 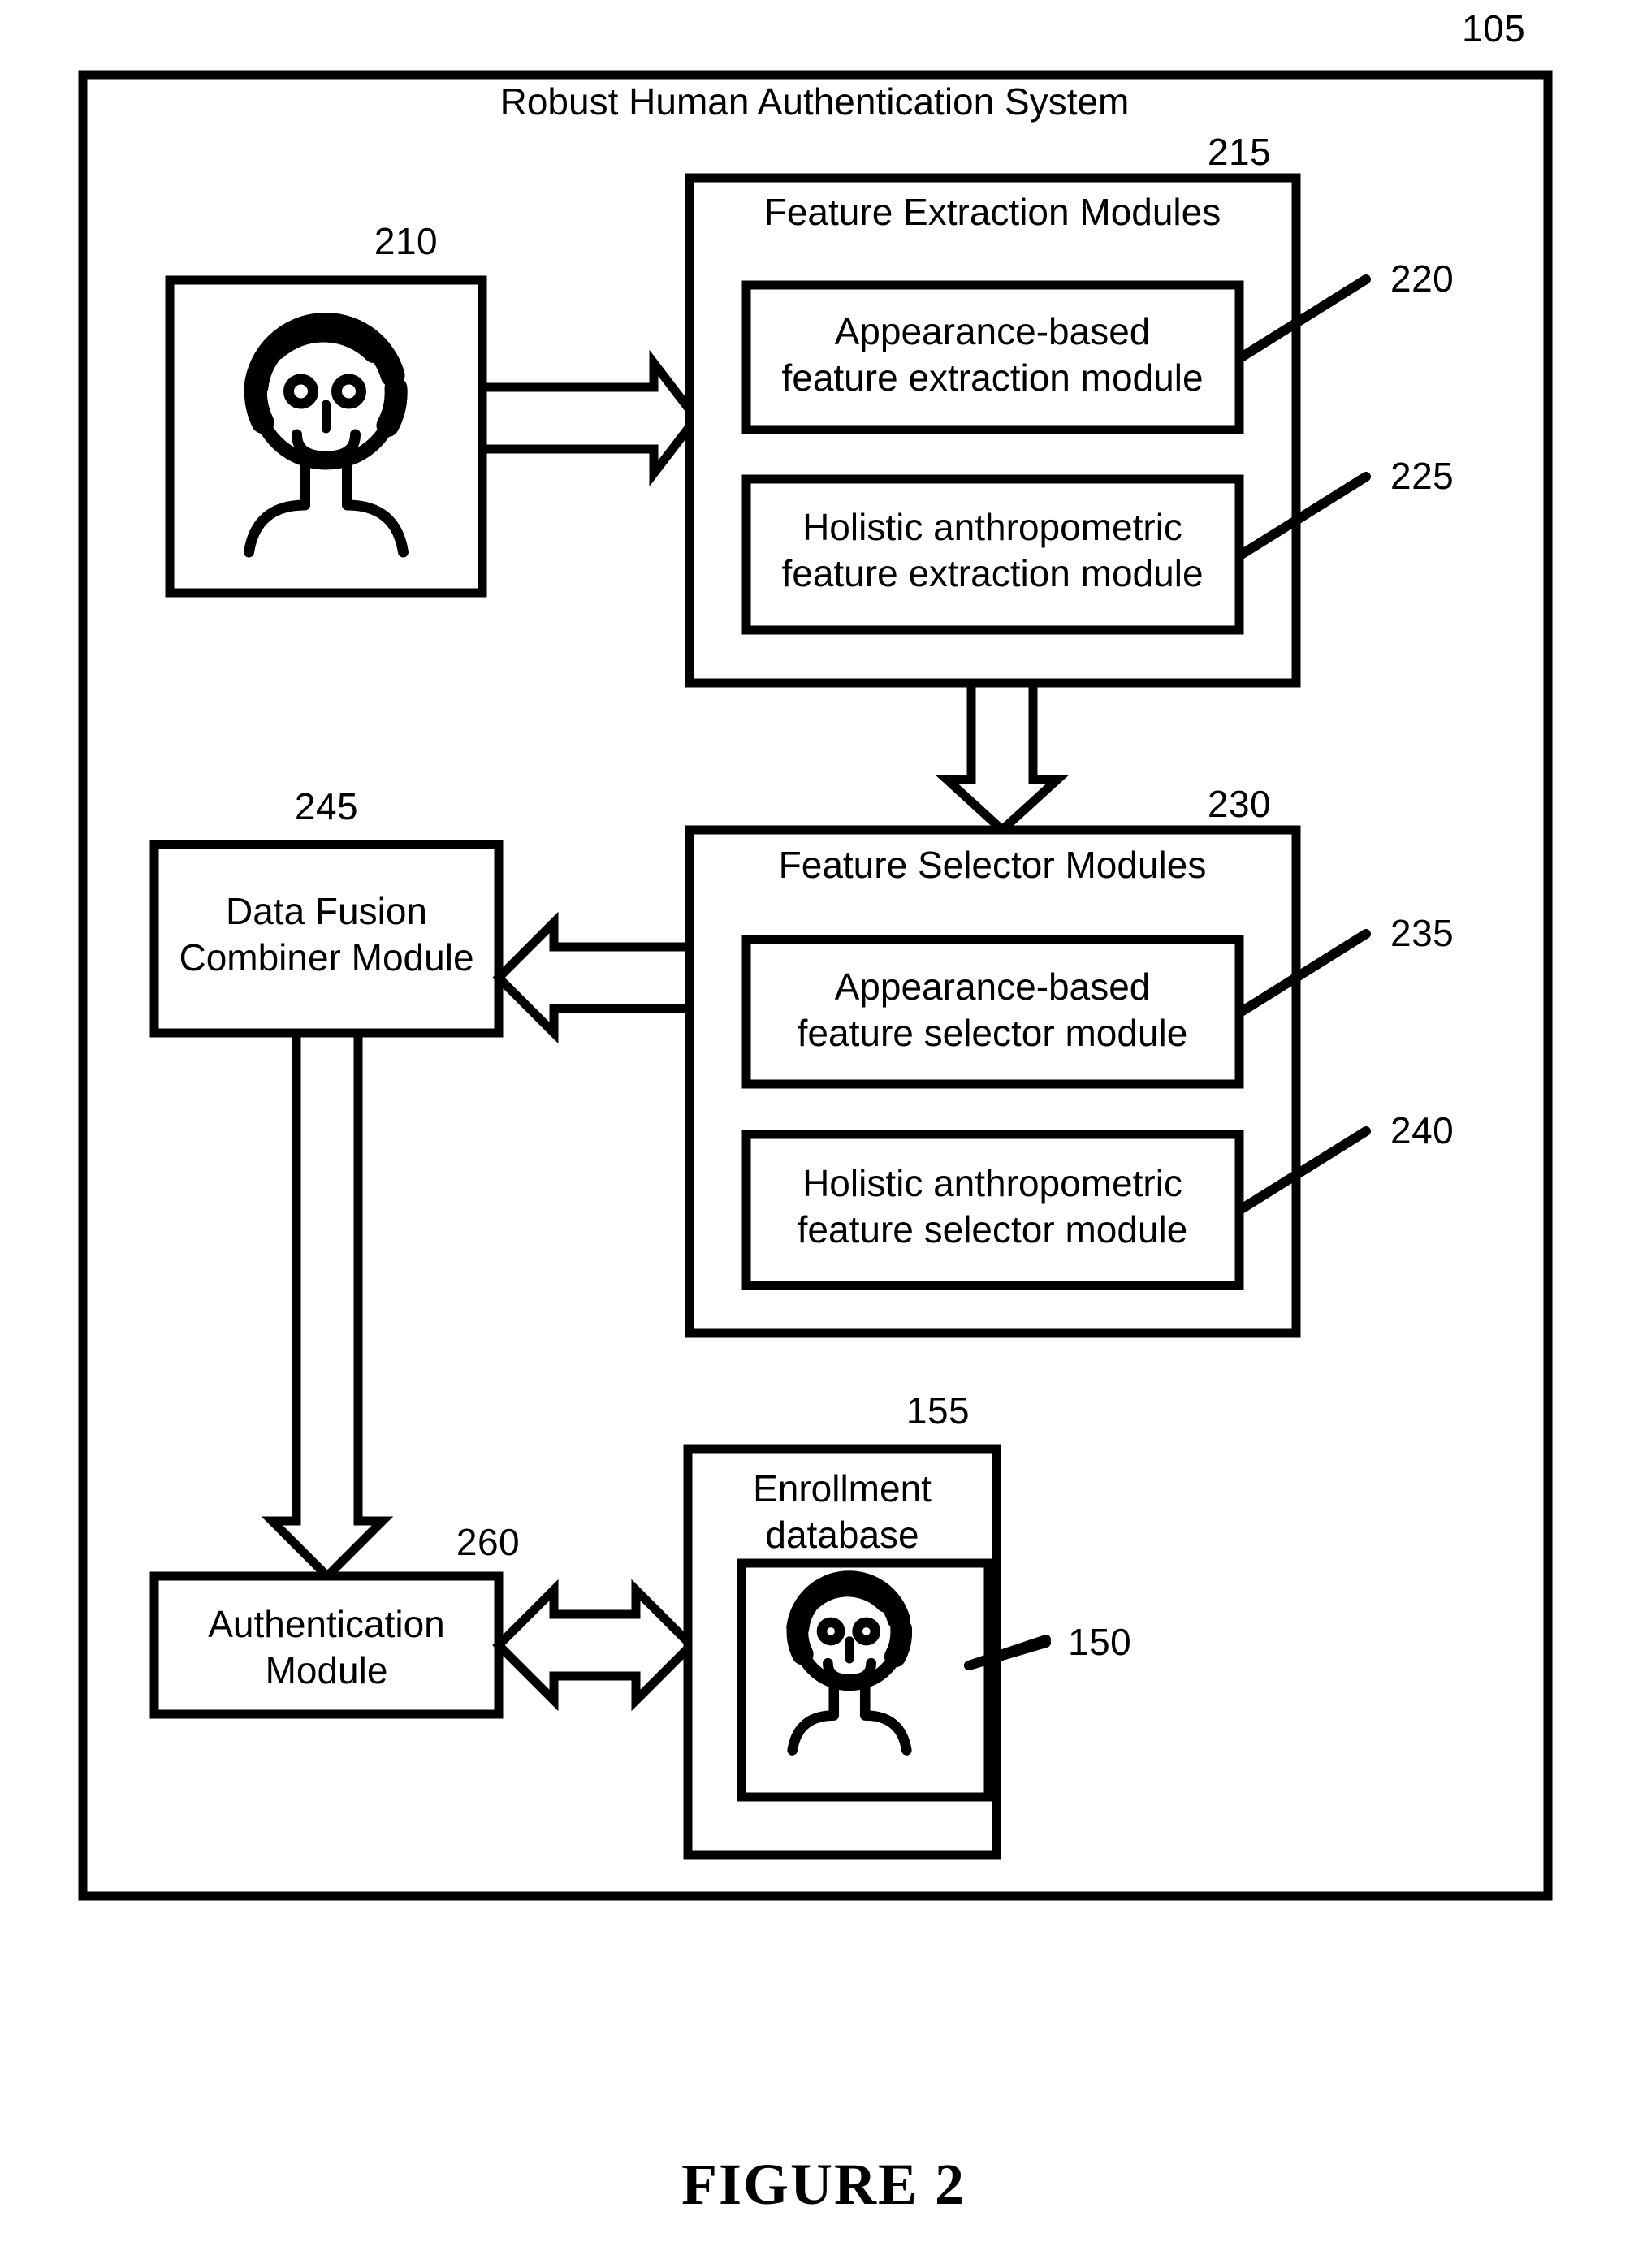 What do you see at coordinates (992, 377) in the screenshot?
I see `appearance-extraction-label-line2: feature extraction module` at bounding box center [992, 377].